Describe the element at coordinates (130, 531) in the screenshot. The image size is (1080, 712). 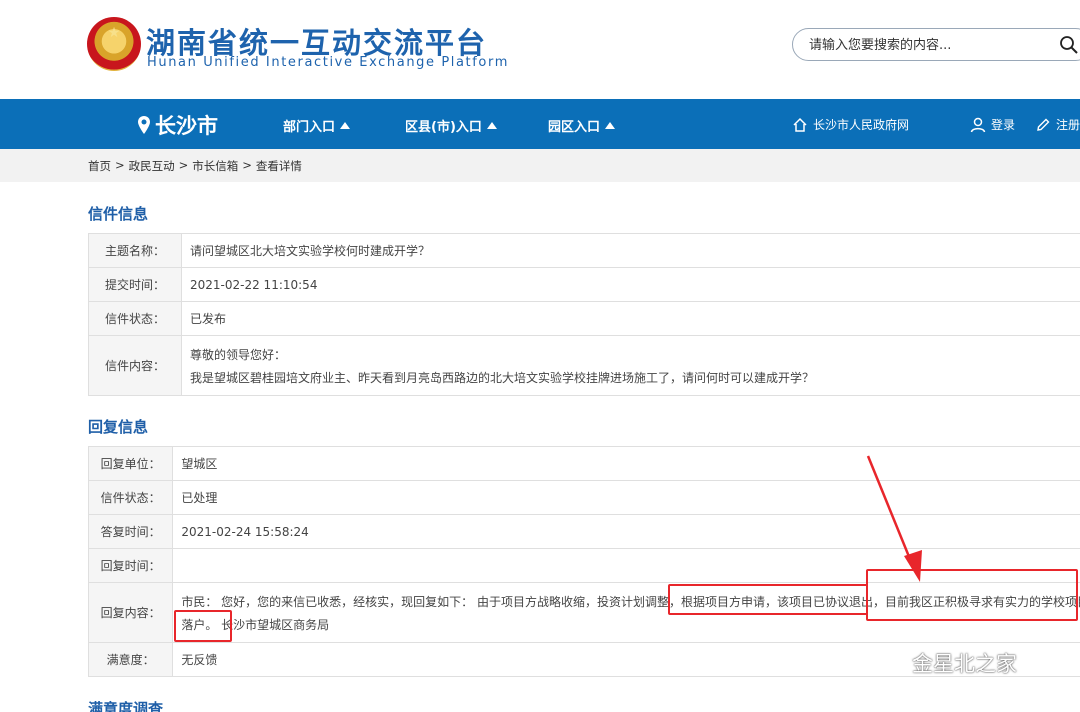
I see `row-label: 答复时间：` at that location.